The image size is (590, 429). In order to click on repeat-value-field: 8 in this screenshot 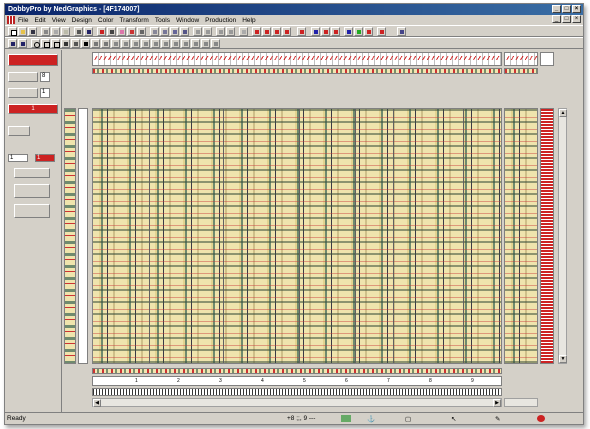, I will do `click(45, 77)`.